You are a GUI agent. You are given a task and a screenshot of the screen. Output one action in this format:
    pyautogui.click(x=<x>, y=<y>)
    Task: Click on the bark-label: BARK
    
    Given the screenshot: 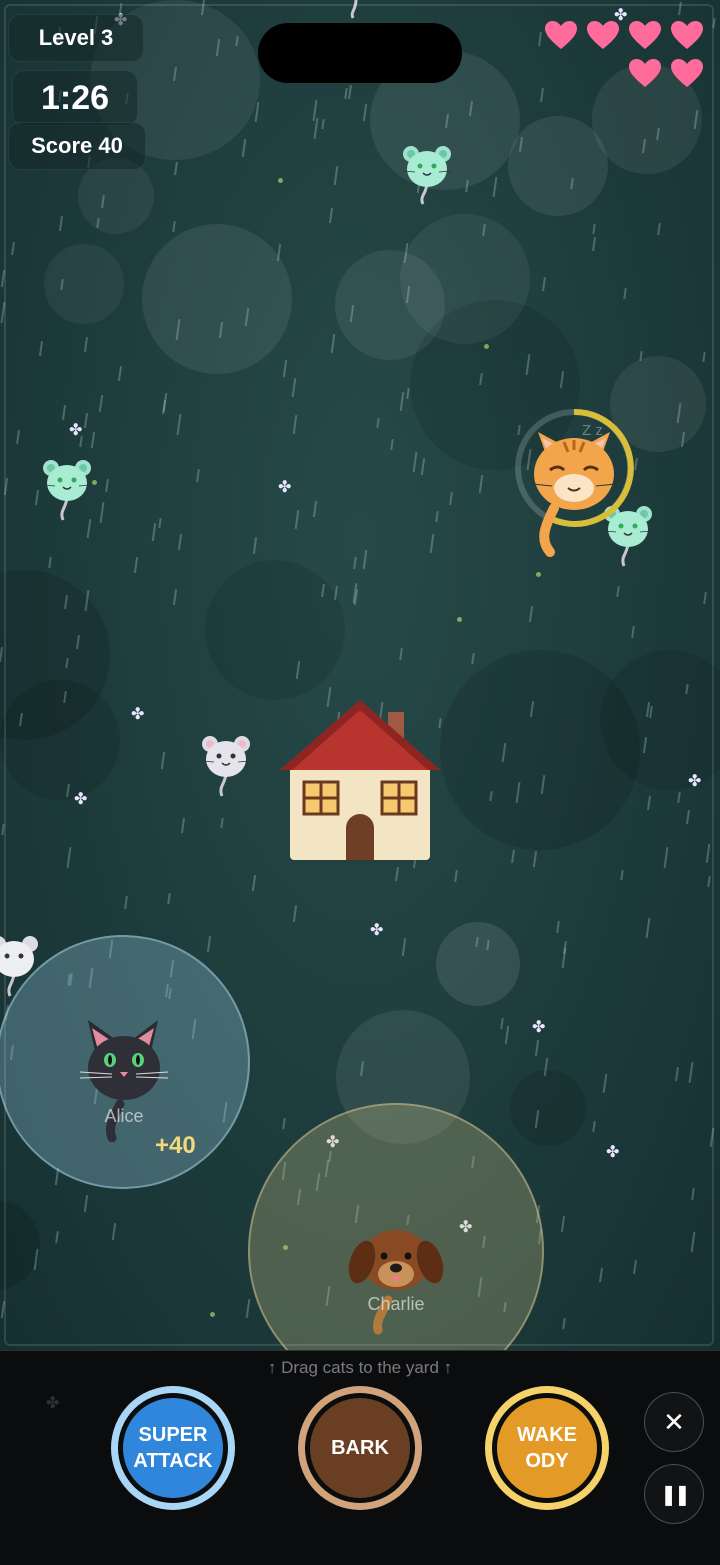 What is the action you would take?
    pyautogui.click(x=360, y=1448)
    